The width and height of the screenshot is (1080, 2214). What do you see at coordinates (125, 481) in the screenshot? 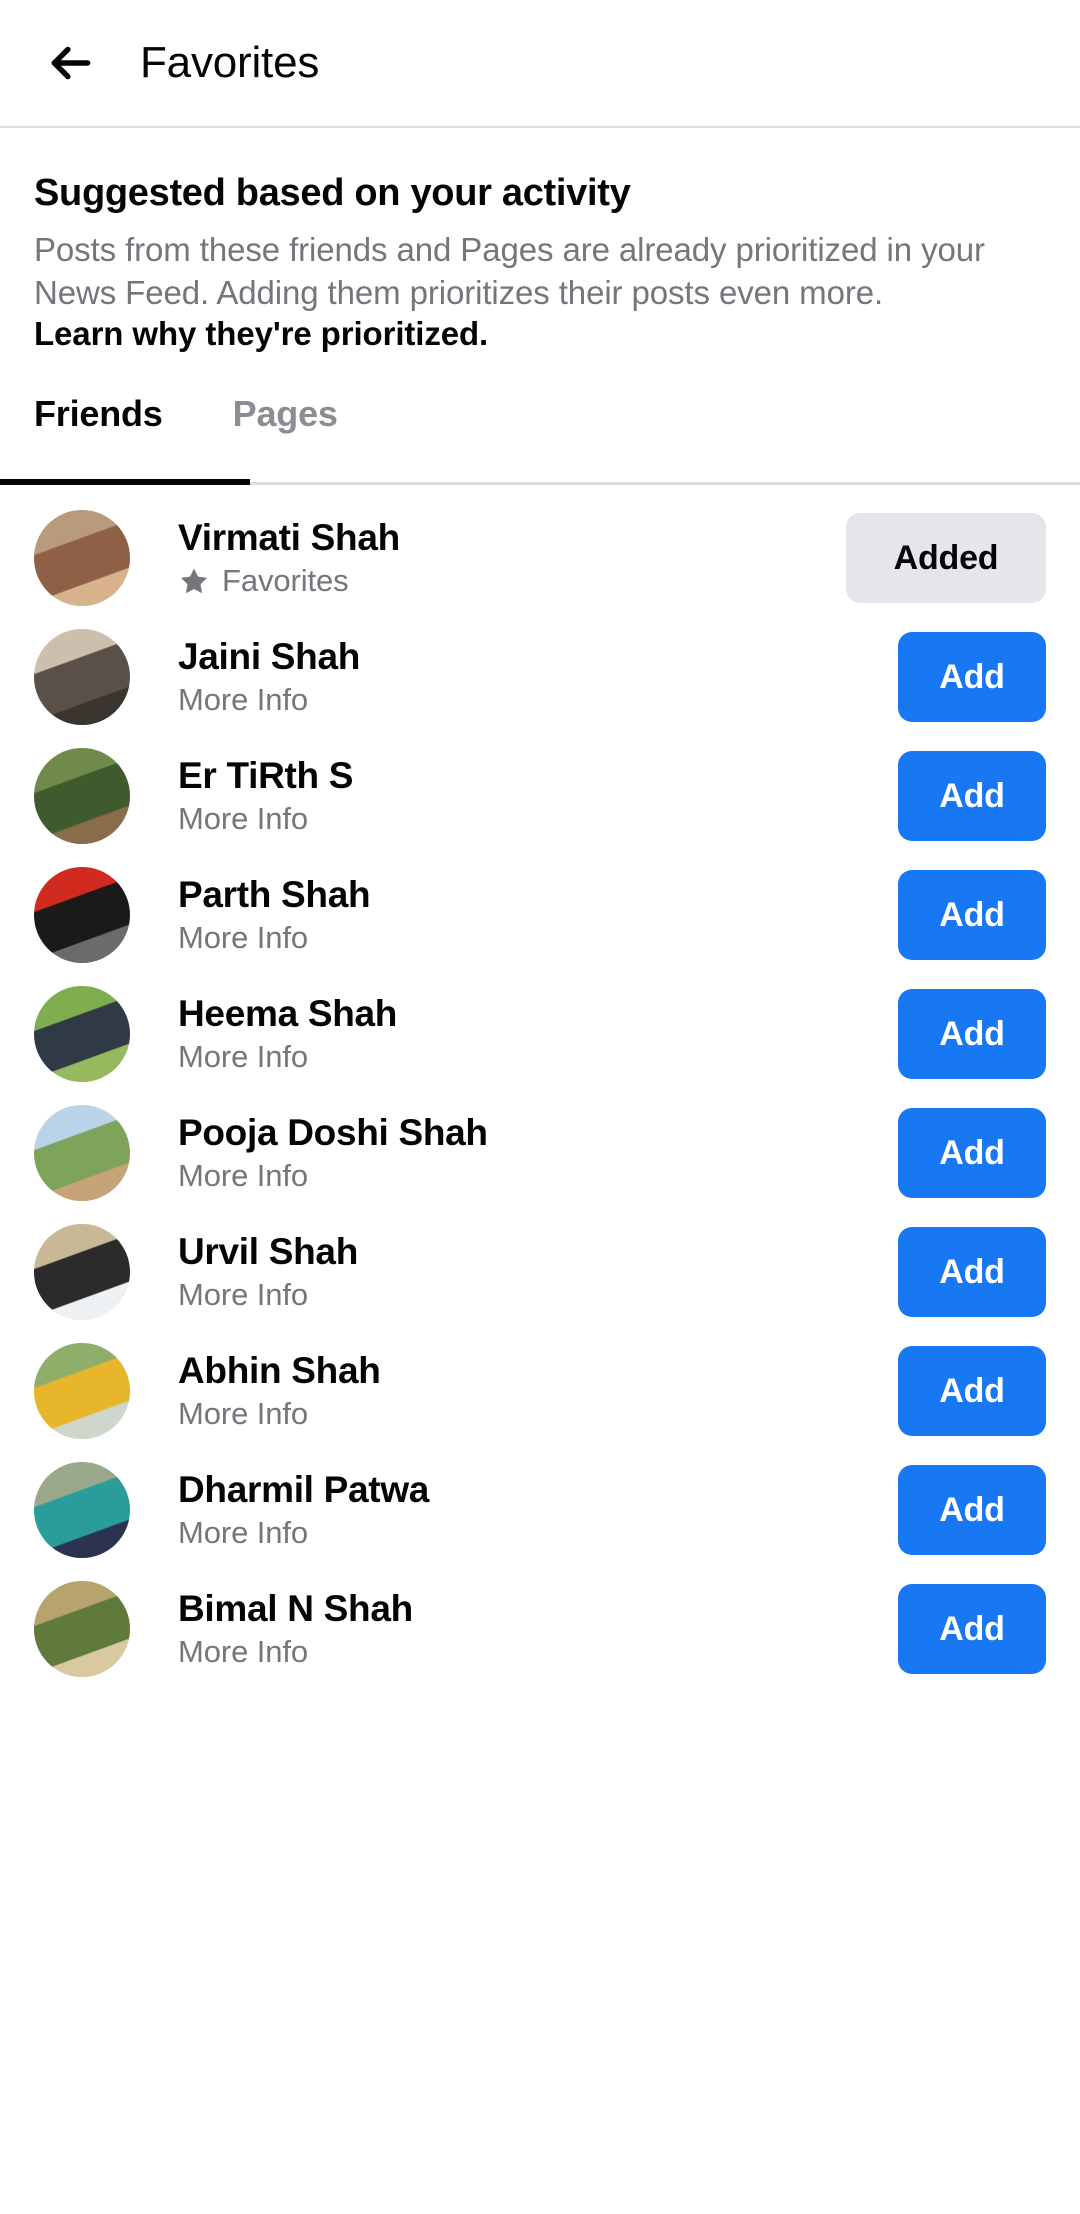
I see `tab-active-indicator` at bounding box center [125, 481].